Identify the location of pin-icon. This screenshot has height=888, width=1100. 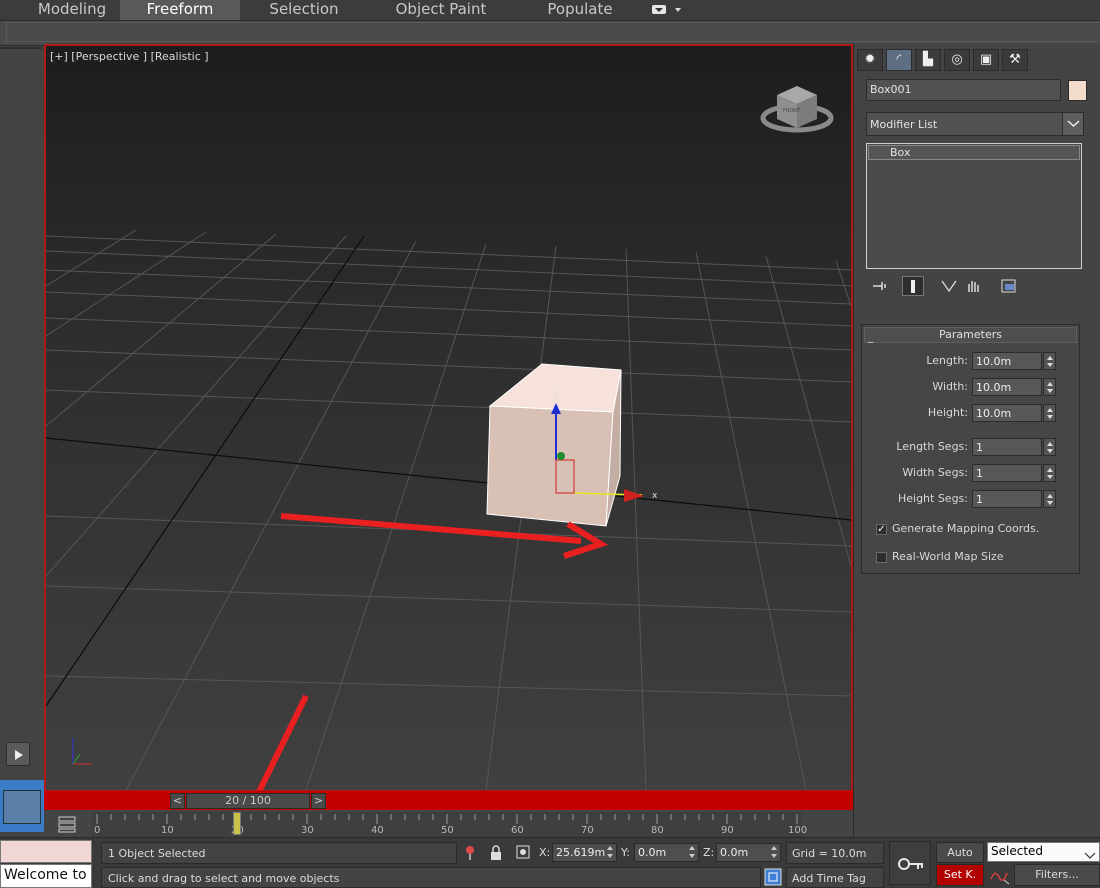
(879, 286).